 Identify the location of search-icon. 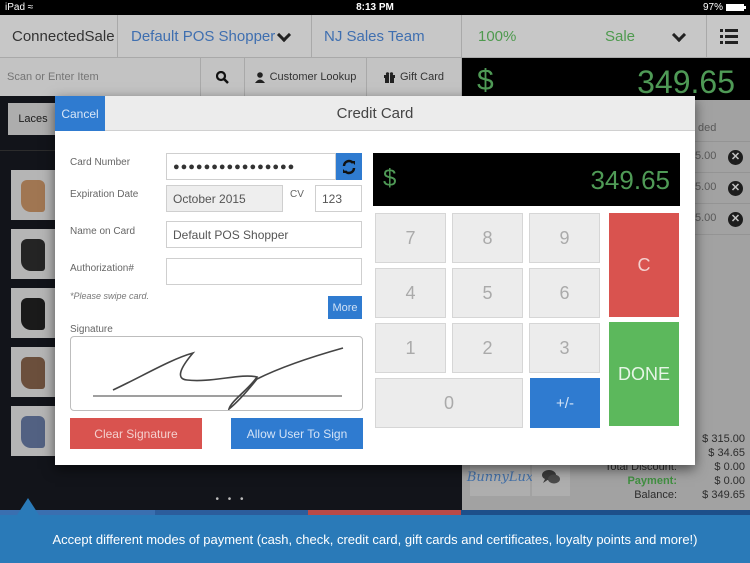
(222, 77).